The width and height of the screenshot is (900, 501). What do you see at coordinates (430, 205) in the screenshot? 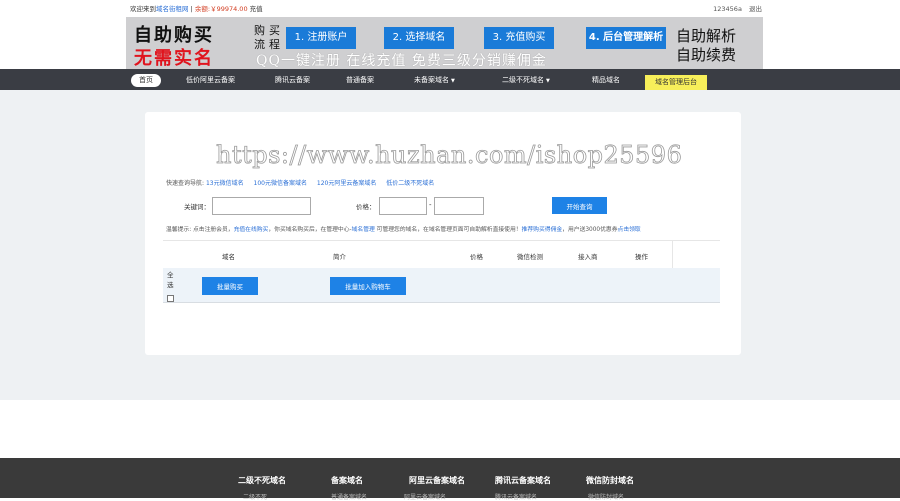
I see `price-dash: -` at bounding box center [430, 205].